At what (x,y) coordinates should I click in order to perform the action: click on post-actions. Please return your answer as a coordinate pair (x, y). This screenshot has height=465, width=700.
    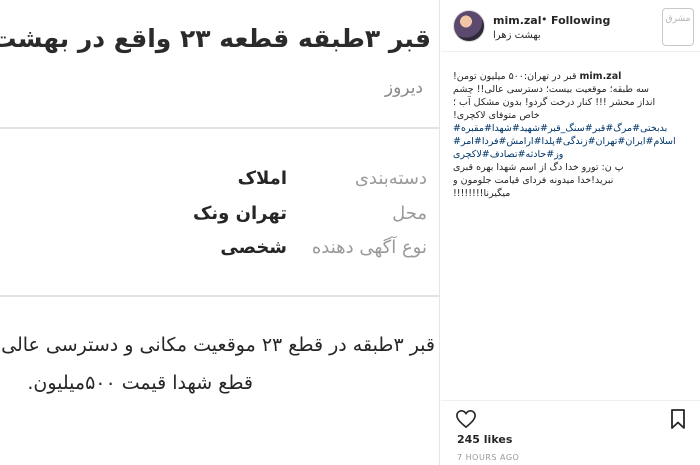
    Looking at the image, I should click on (570, 414).